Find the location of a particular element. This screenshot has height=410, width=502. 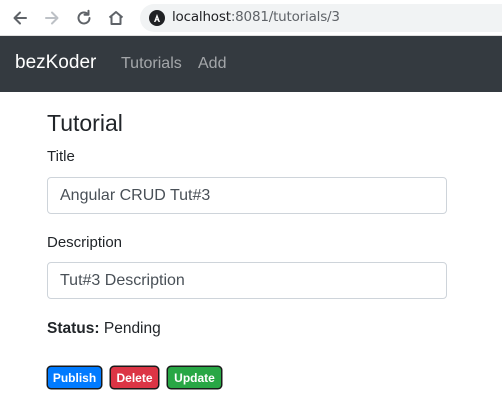

status-line: Status: Pending is located at coordinates (104, 329).